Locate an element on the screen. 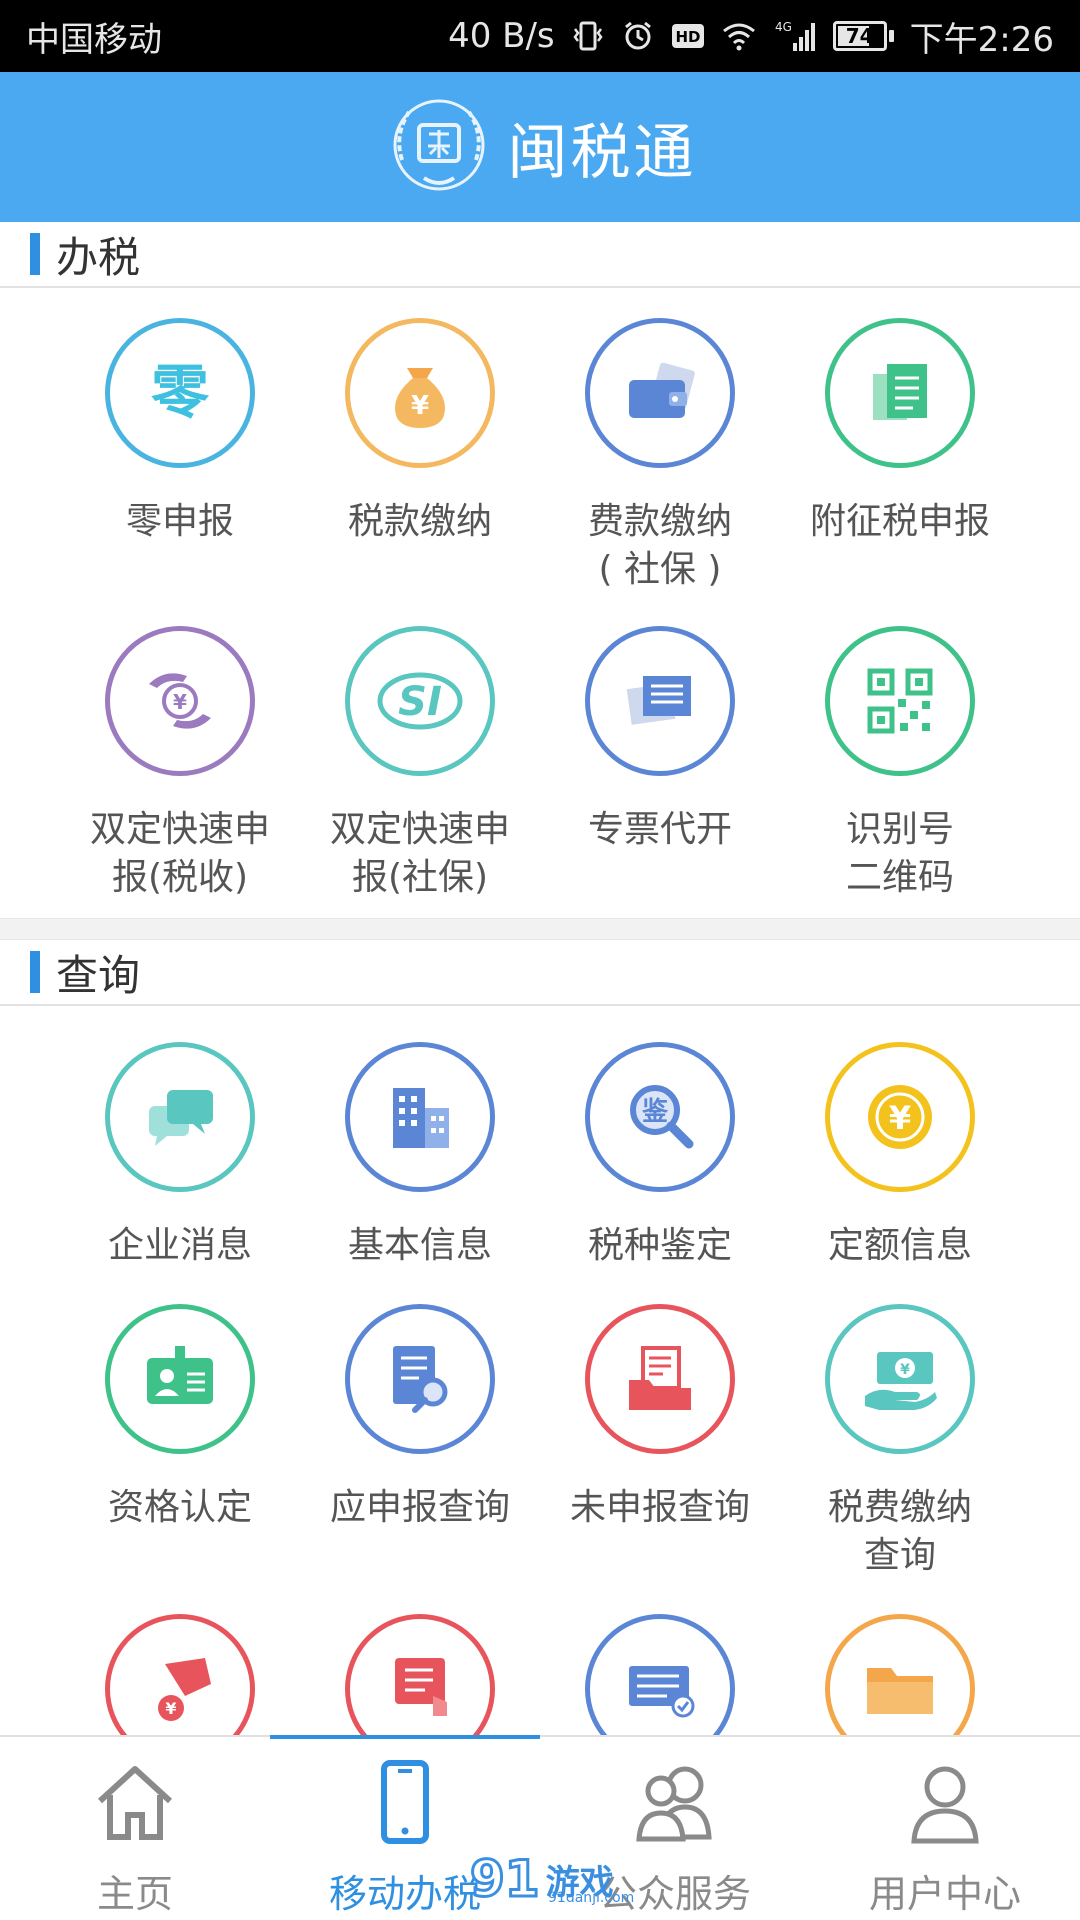 The height and width of the screenshot is (1920, 1080). qr-code-icon is located at coordinates (900, 701).